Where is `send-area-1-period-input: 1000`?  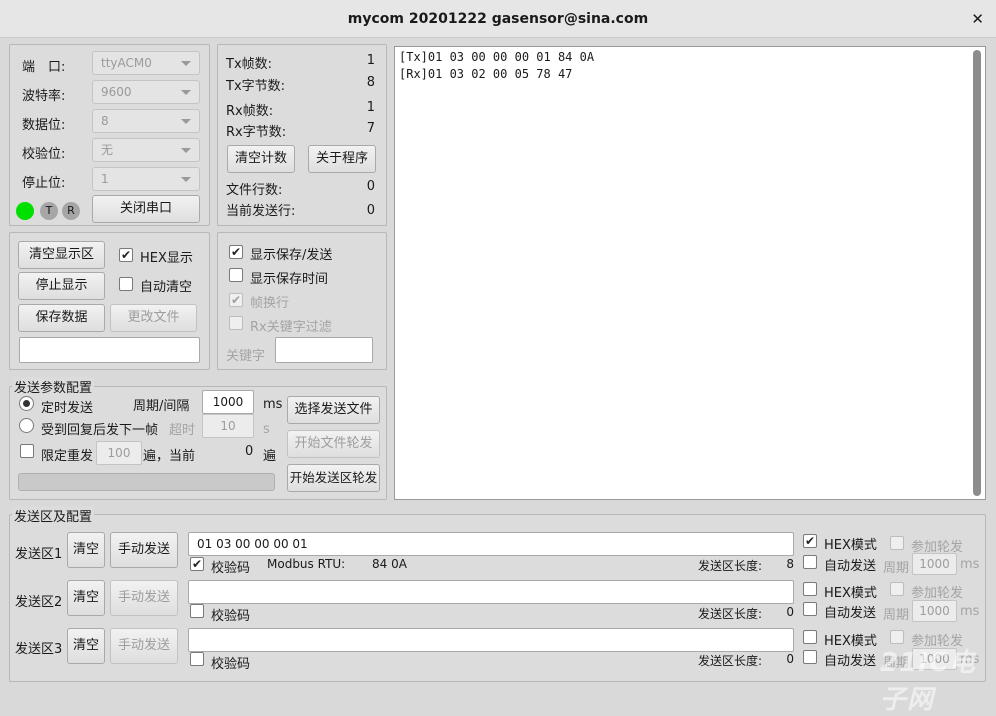 send-area-1-period-input: 1000 is located at coordinates (934, 564).